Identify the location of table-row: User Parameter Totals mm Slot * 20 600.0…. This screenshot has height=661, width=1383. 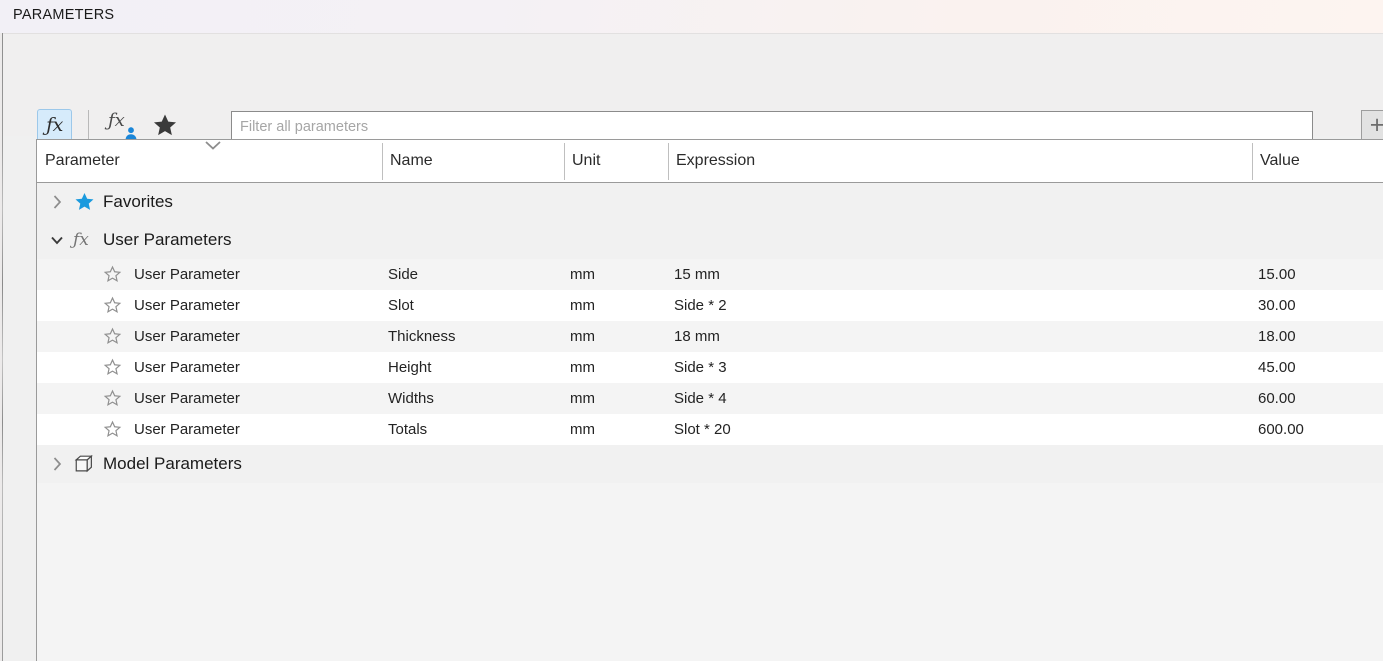
(710, 429).